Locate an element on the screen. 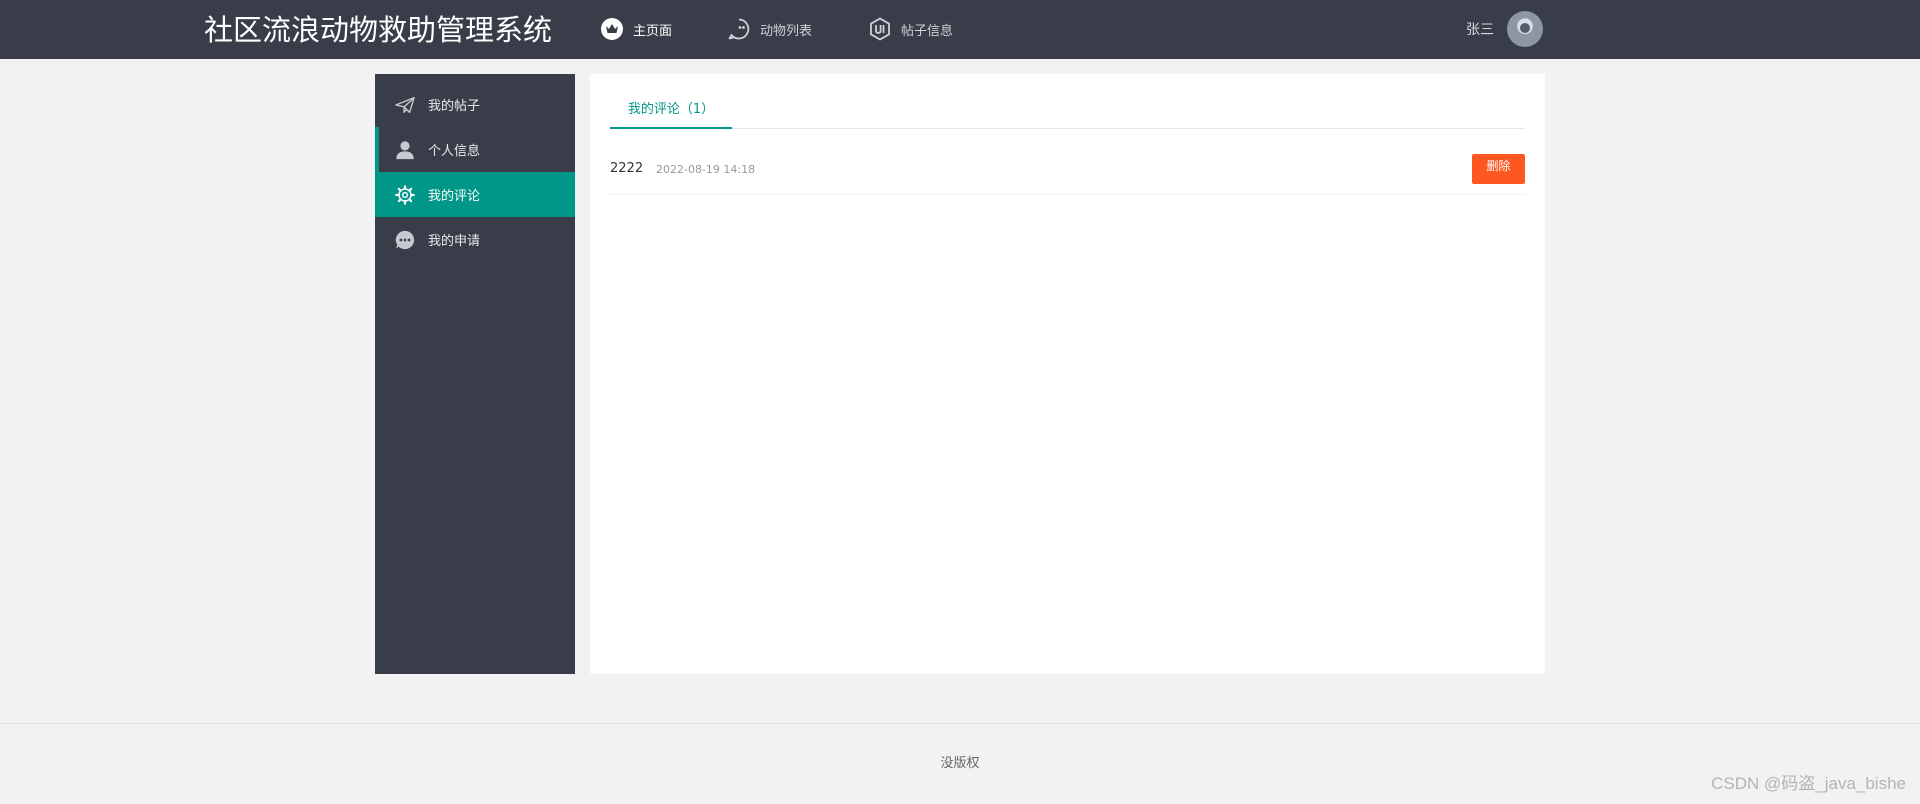  sidebar-item-my-posts: 我的帖子 is located at coordinates (475, 104).